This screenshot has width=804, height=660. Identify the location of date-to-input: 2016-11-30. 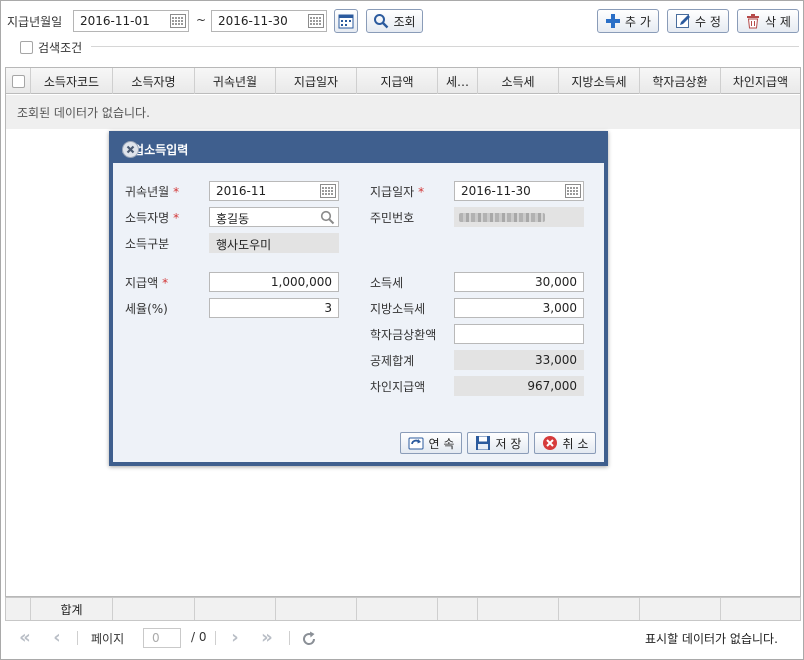
(269, 21).